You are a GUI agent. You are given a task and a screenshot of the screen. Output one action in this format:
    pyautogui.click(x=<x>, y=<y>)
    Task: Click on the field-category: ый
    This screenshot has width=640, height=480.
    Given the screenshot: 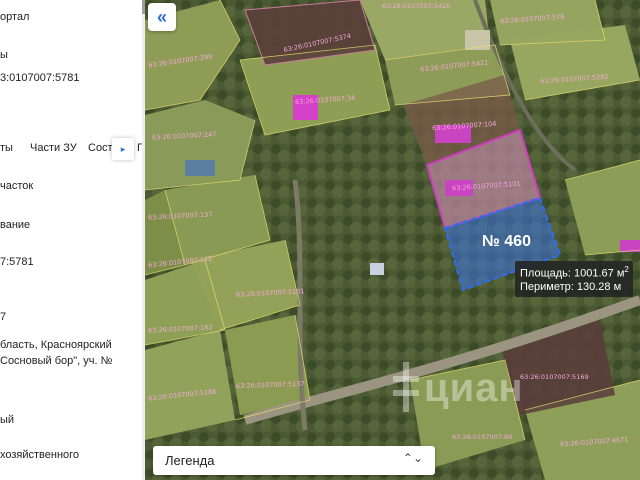 What is the action you would take?
    pyautogui.click(x=7, y=420)
    